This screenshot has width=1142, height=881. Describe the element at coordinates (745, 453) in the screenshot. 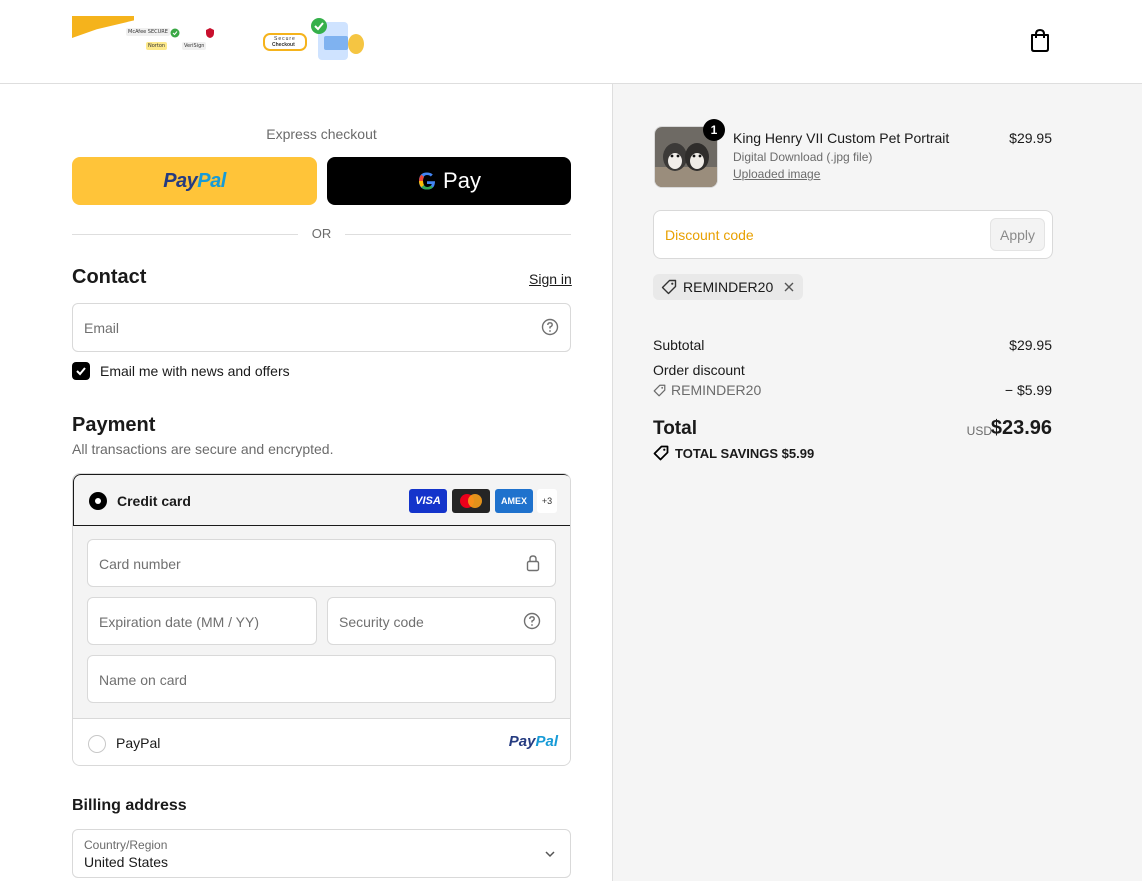

I see `total-savings-text: TOTAL SAVINGS $5.99` at that location.